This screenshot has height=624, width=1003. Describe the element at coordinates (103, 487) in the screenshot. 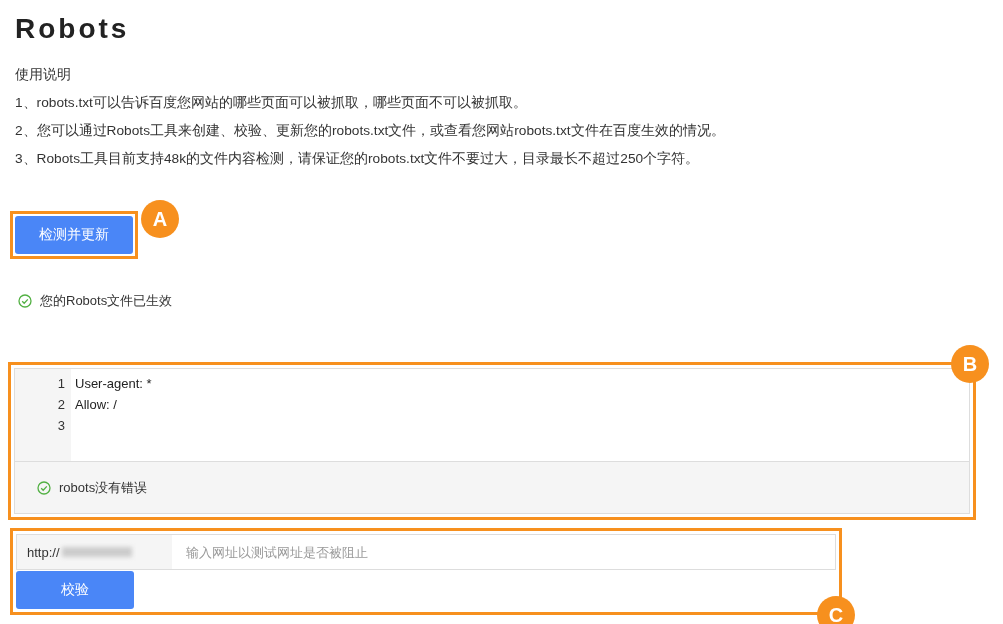

I see `result-text: robots没有错误` at that location.